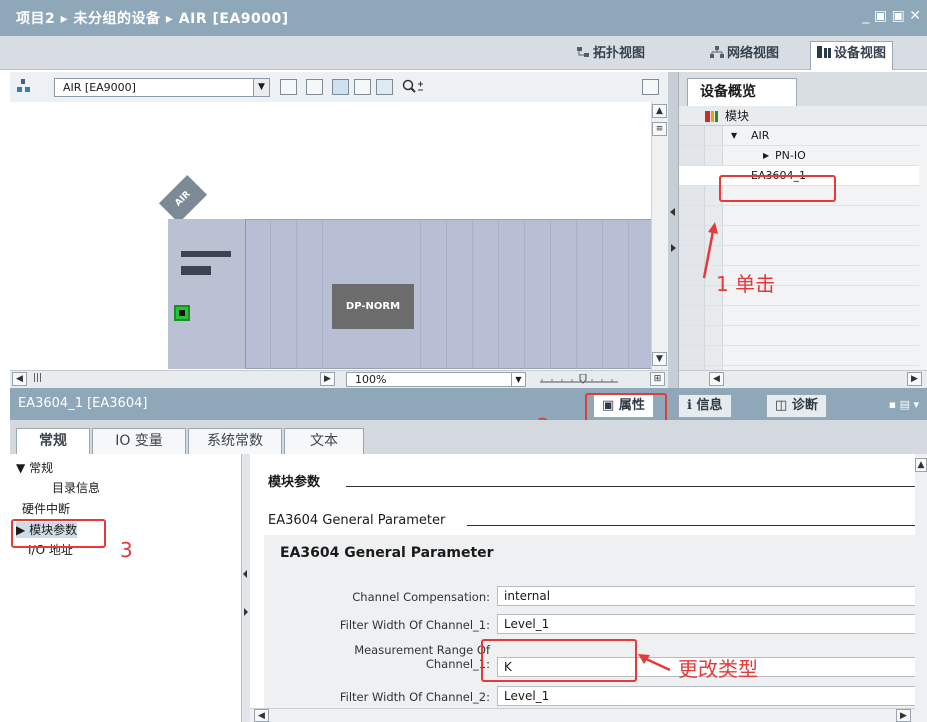 The width and height of the screenshot is (927, 722). I want to click on annotation-box-step1, so click(777, 188).